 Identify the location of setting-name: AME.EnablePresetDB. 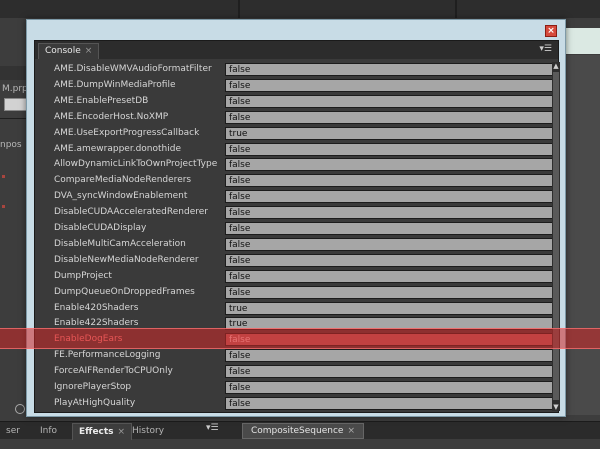
(101, 100).